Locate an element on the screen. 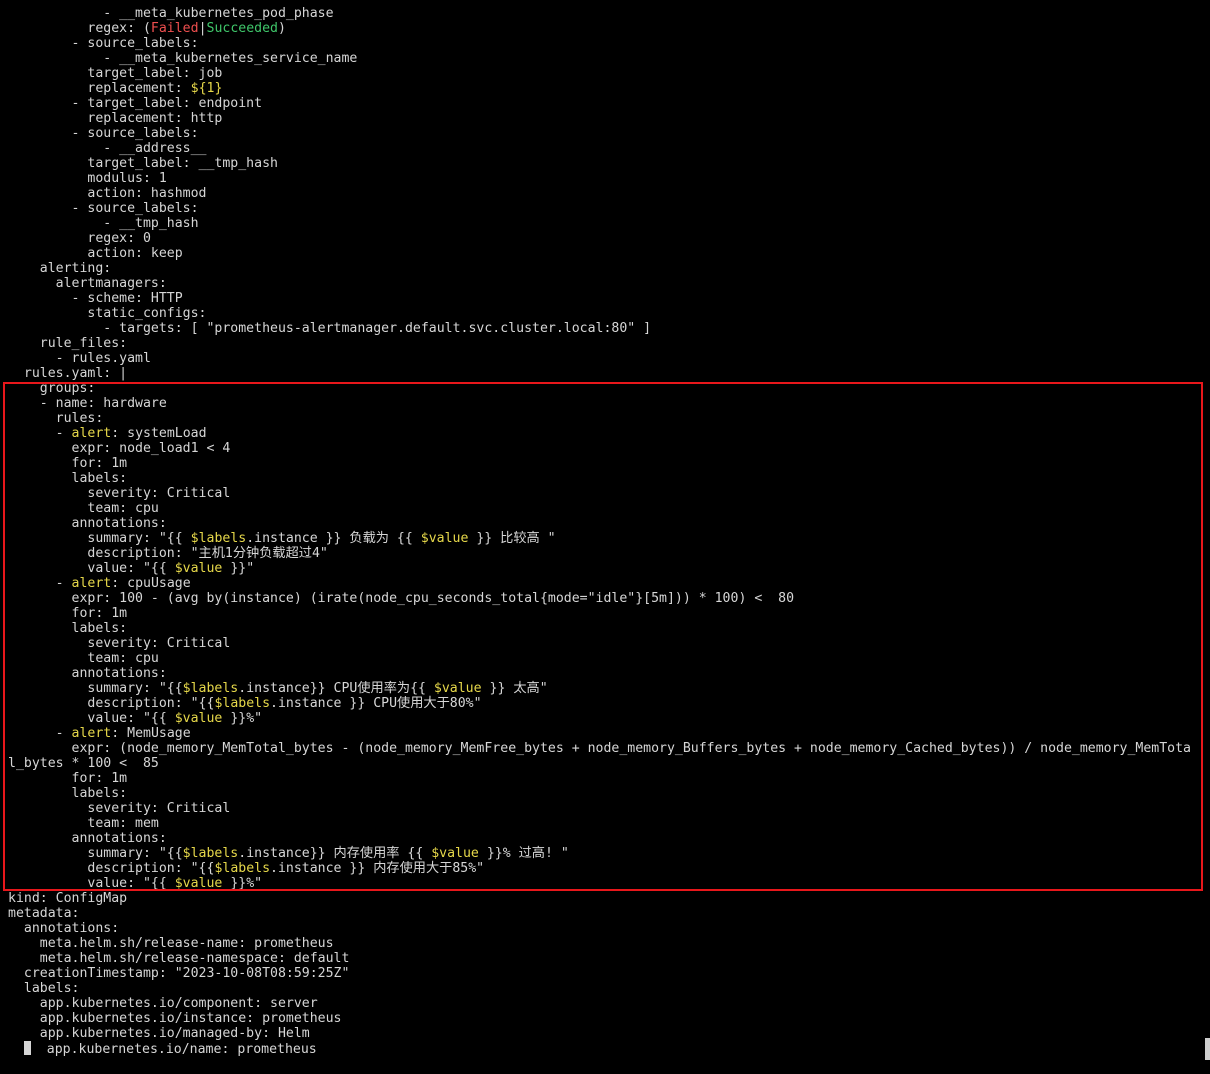 This screenshot has height=1074, width=1210. cursor is located at coordinates (27, 1048).